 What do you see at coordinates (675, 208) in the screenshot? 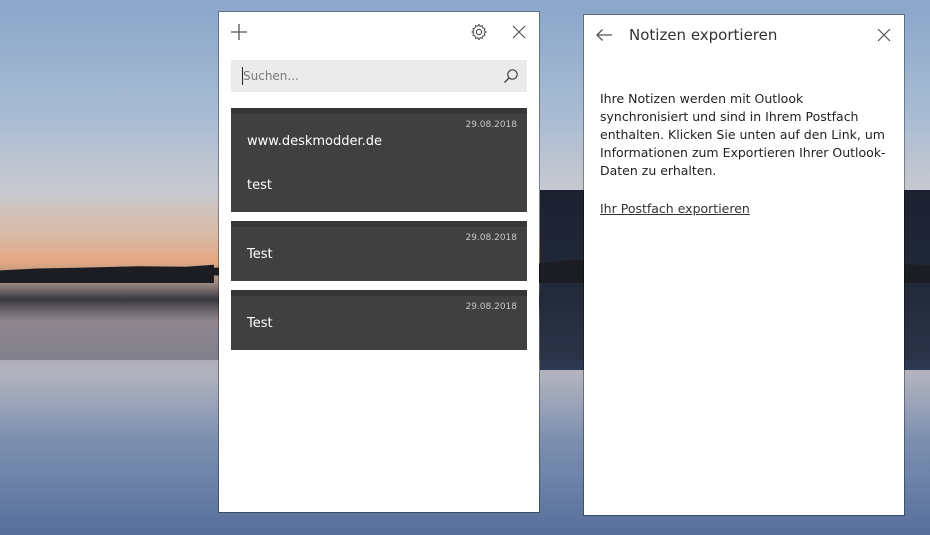
I see `export-mailbox-link: Ihr Postfach exportieren` at bounding box center [675, 208].